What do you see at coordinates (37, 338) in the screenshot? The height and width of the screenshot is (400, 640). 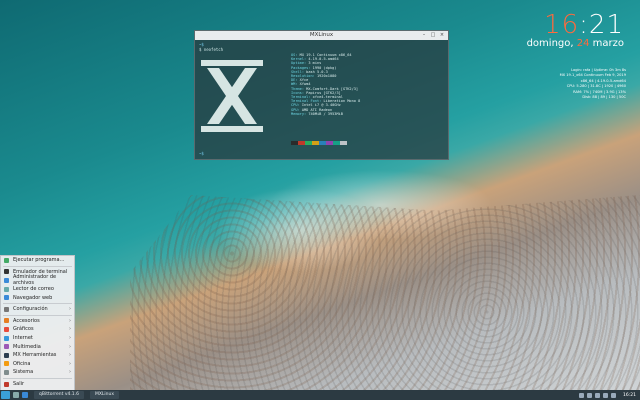 I see `menu-item: Internet ›` at bounding box center [37, 338].